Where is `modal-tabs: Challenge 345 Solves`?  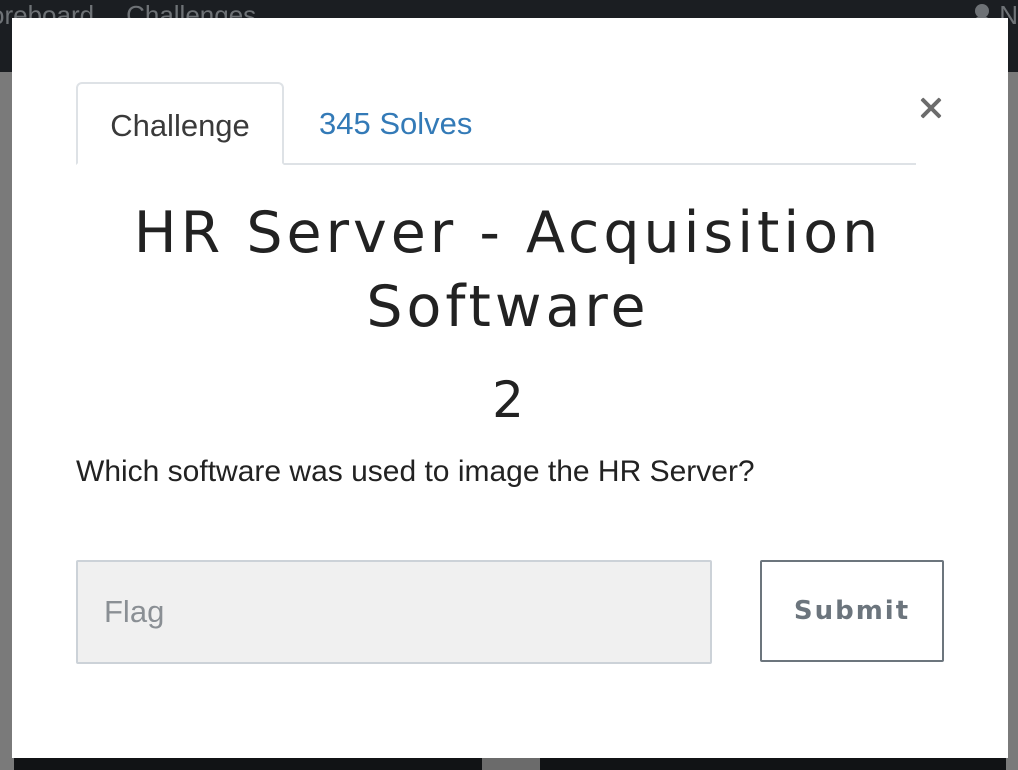 modal-tabs: Challenge 345 Solves is located at coordinates (496, 123).